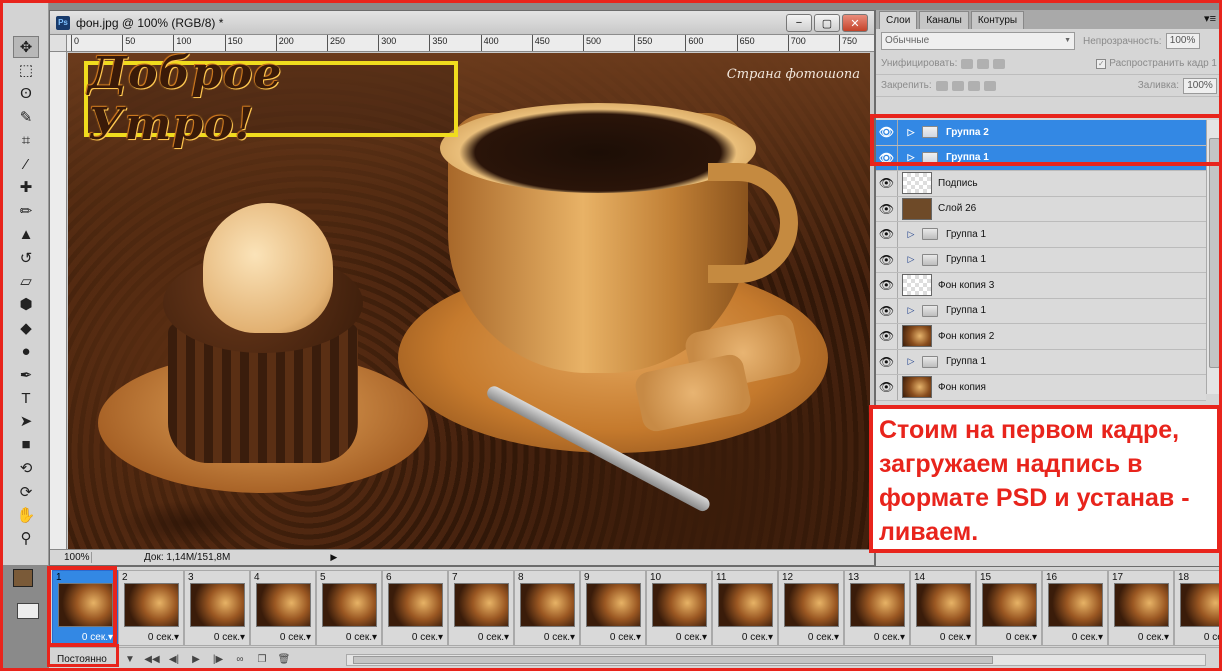 The image size is (1222, 671). What do you see at coordinates (999, 63) in the screenshot?
I see `unify-style-icon` at bounding box center [999, 63].